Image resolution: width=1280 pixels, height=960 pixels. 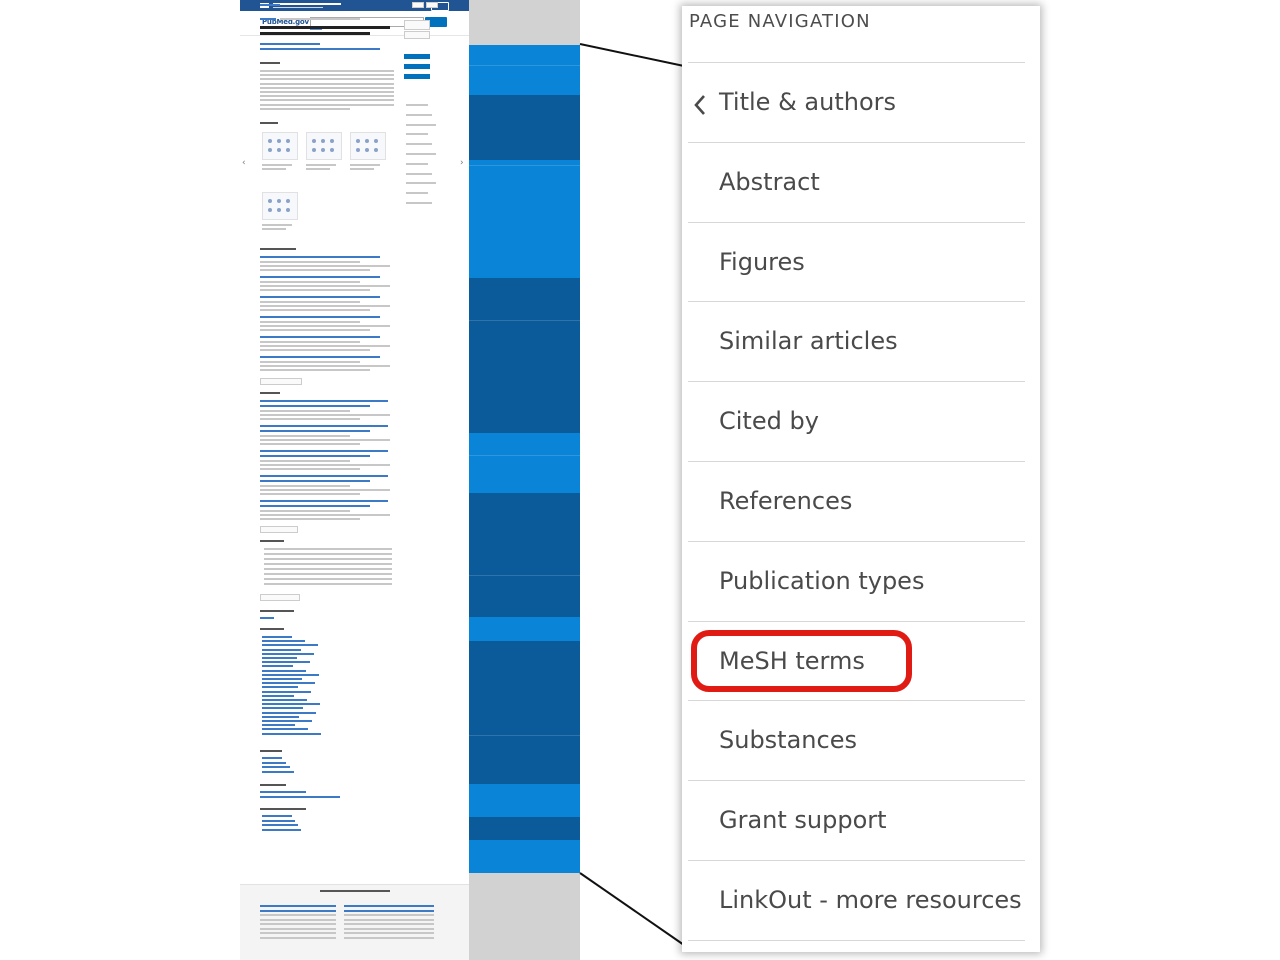 I want to click on nav-item-title-authors: Title & authors, so click(x=856, y=102).